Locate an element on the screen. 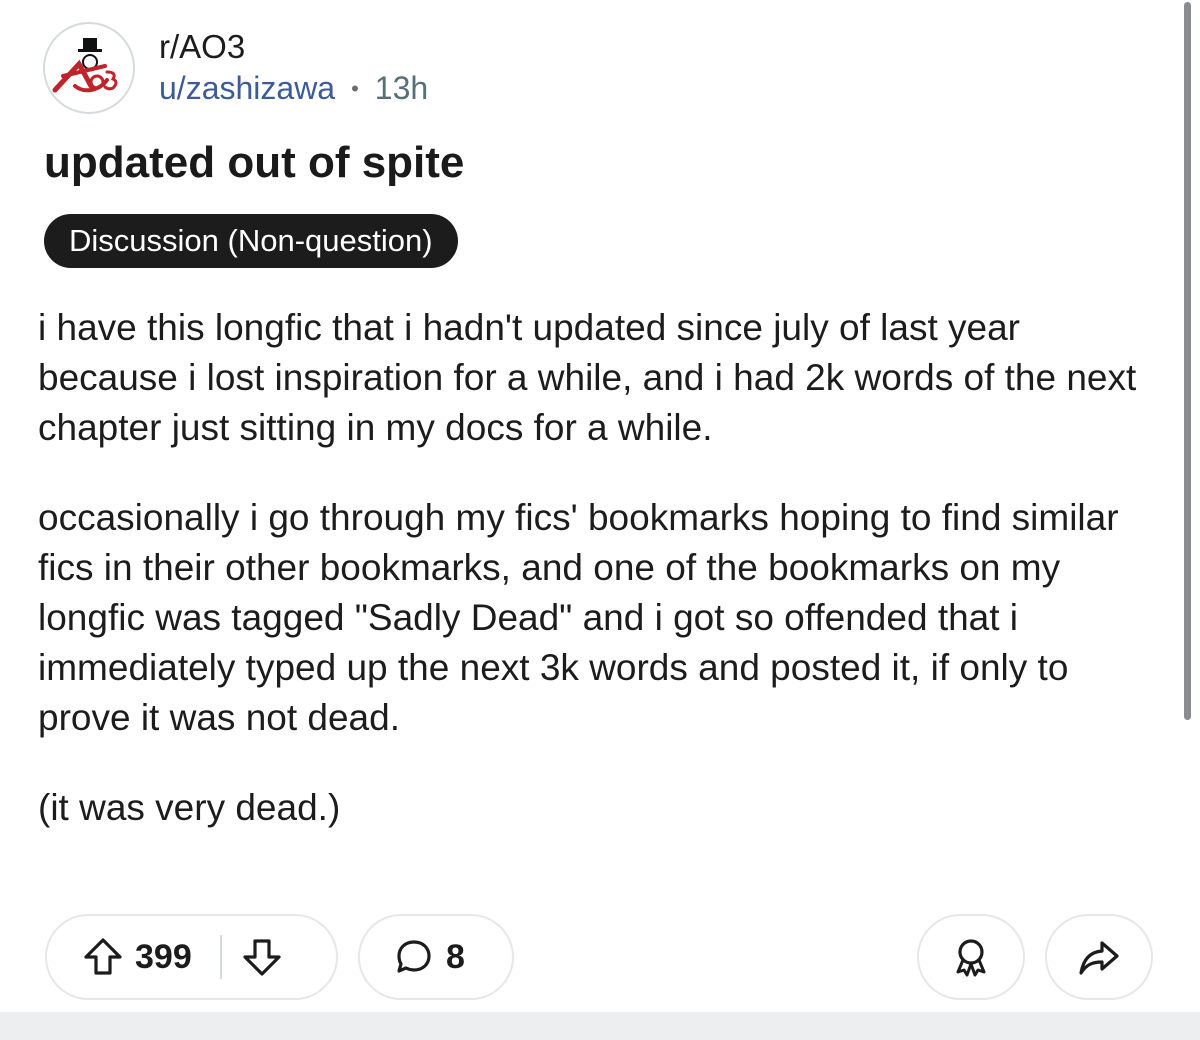  author-username: u/zashizawa is located at coordinates (247, 88).